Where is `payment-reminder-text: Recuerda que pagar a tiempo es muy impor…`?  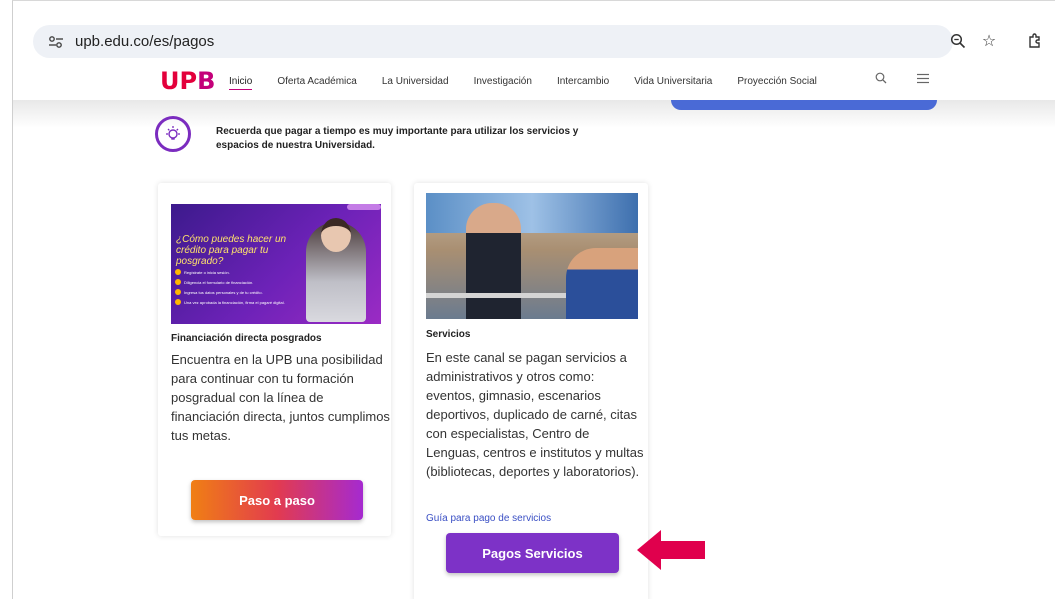 payment-reminder-text: Recuerda que pagar a tiempo es muy impor… is located at coordinates (397, 138).